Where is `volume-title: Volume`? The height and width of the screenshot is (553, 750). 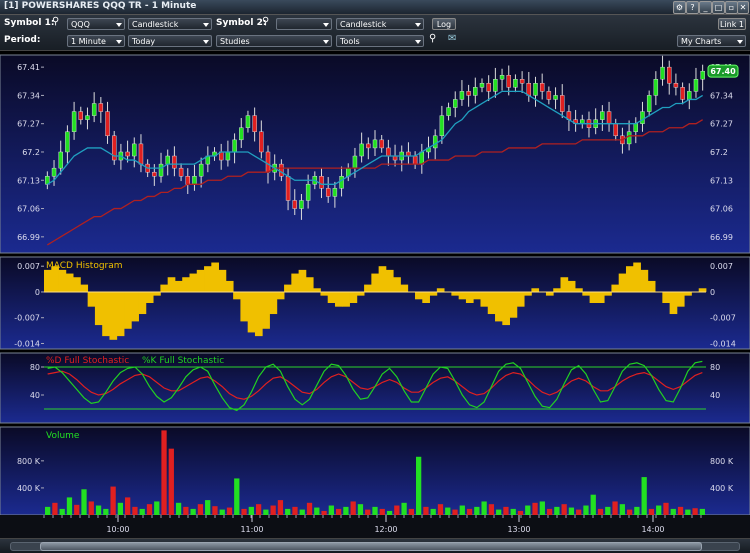
volume-title: Volume is located at coordinates (63, 436).